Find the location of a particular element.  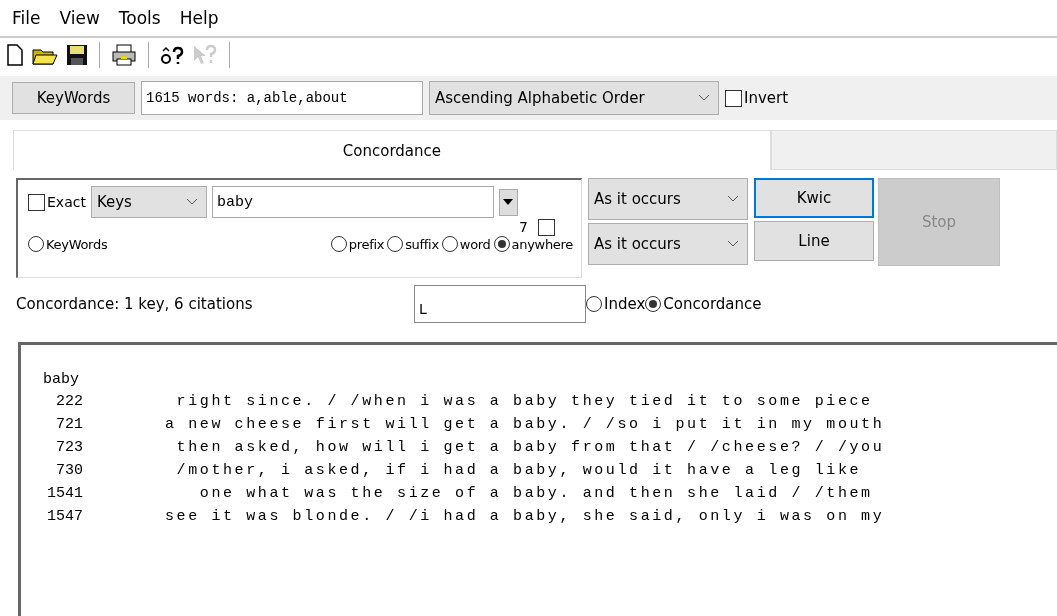

citation-text: right since. / /when i was a baby they tied it to some piece is located at coordinates (524, 402).